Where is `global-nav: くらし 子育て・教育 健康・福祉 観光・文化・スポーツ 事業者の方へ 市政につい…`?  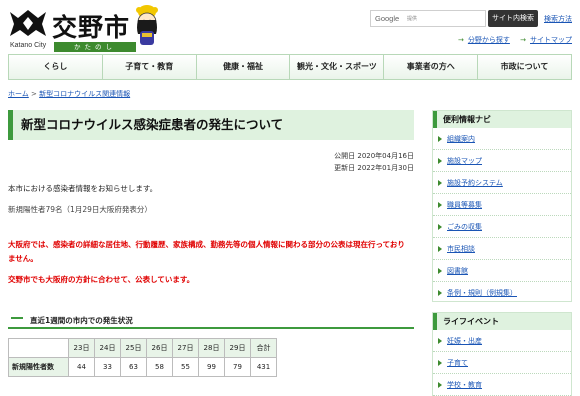 global-nav: くらし 子育て・教育 健康・福祉 観光・文化・スポーツ 事業者の方へ 市政につい… is located at coordinates (290, 67).